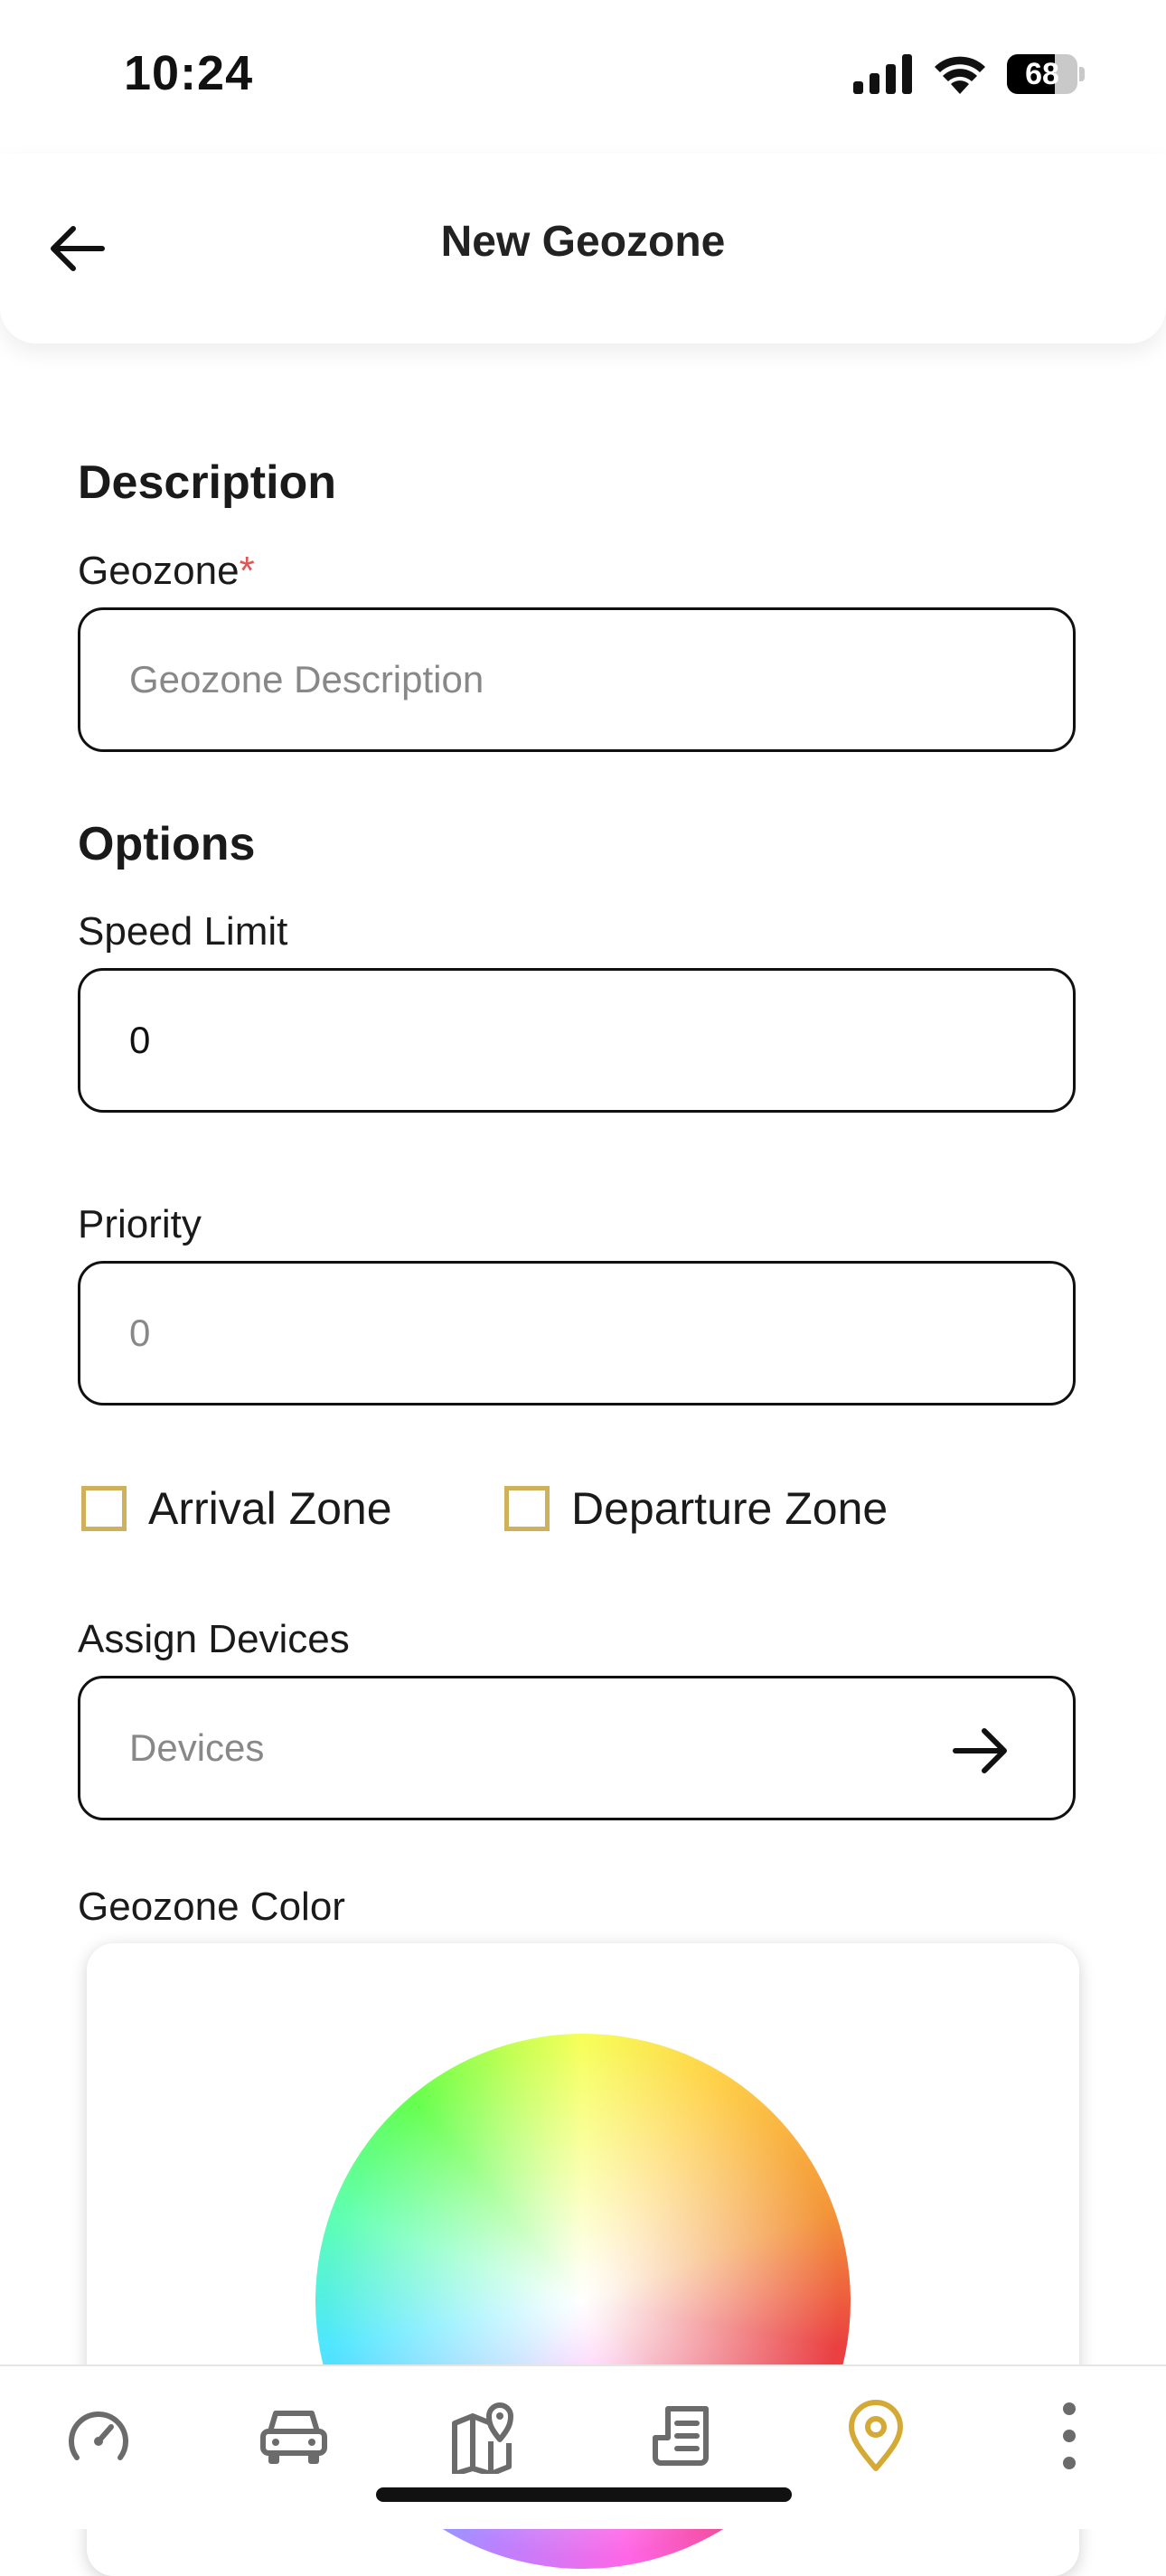 Image resolution: width=1166 pixels, height=2576 pixels. What do you see at coordinates (189, 73) in the screenshot?
I see `status-time: 10:24` at bounding box center [189, 73].